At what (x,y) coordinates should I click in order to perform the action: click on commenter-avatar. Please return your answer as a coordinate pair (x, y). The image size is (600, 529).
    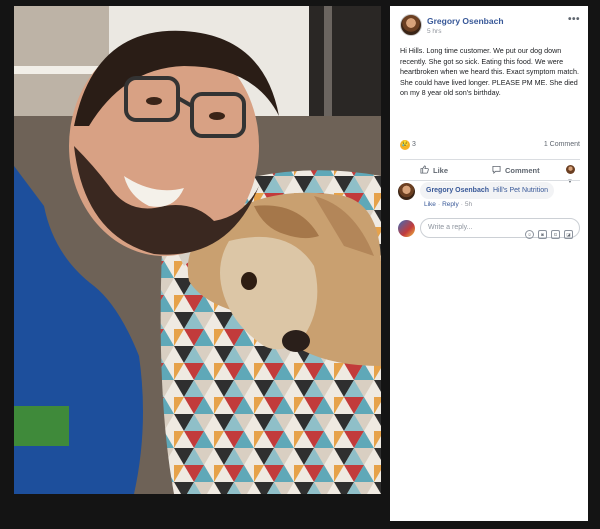
    Looking at the image, I should click on (406, 191).